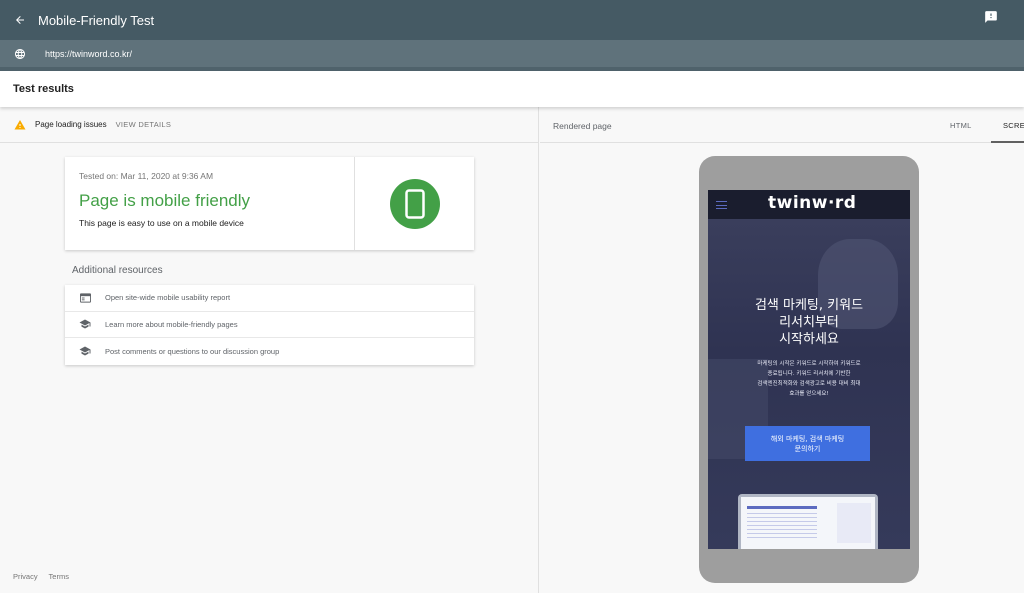 This screenshot has width=1024, height=593. I want to click on privacy-link: Privacy, so click(25, 576).